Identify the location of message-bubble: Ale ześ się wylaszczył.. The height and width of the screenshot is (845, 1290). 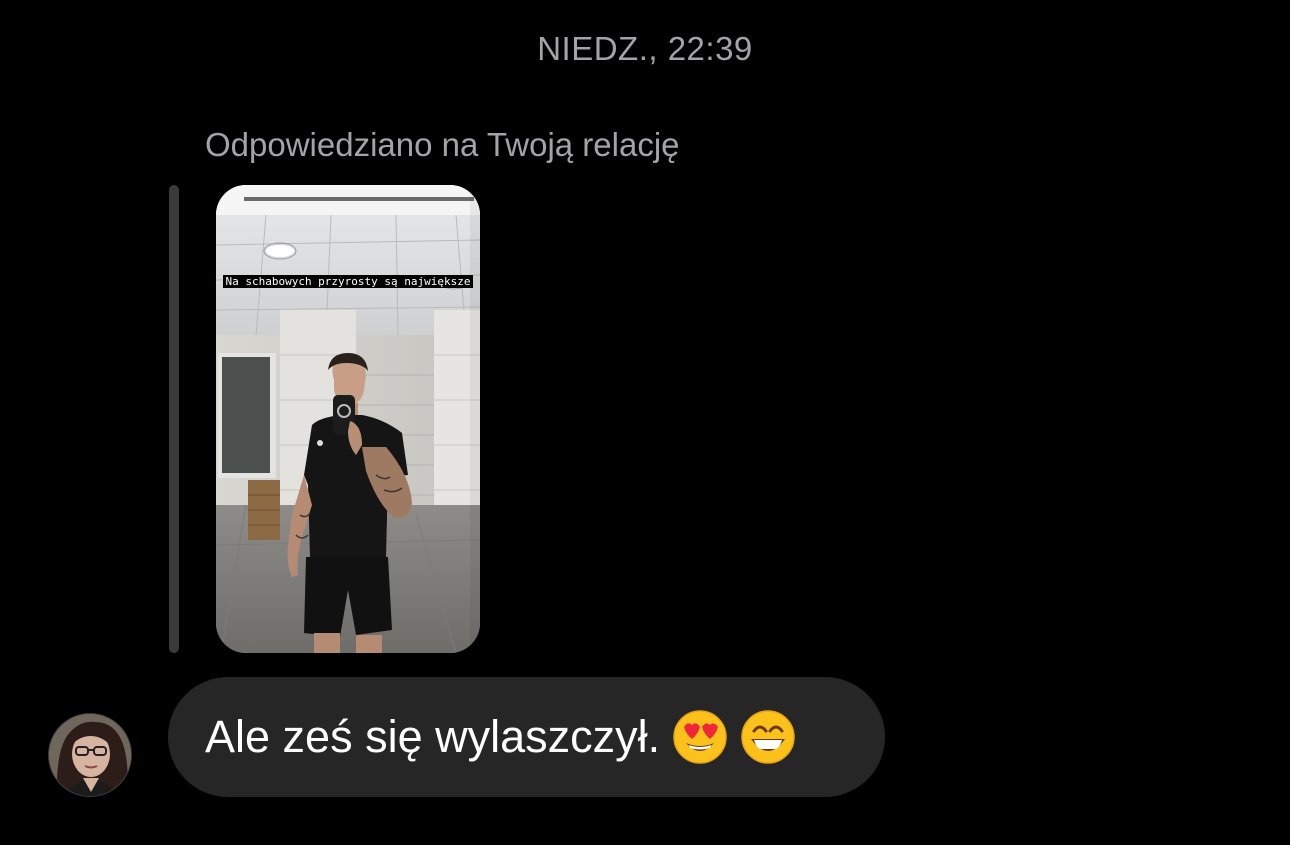
(526, 737).